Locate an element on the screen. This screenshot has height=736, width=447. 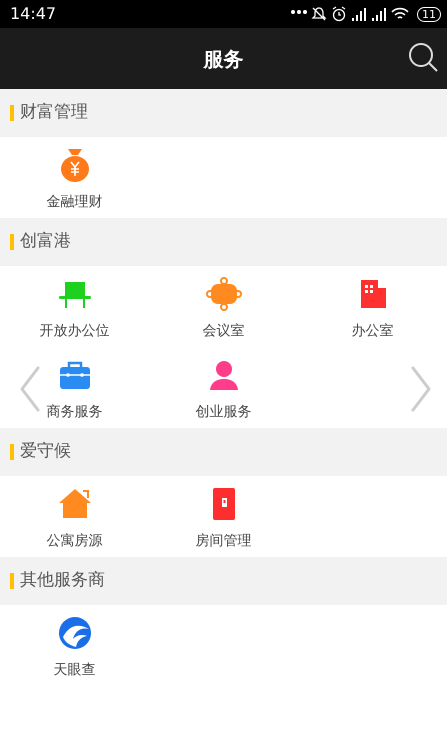
section-title: 财富管理 is located at coordinates (54, 112).